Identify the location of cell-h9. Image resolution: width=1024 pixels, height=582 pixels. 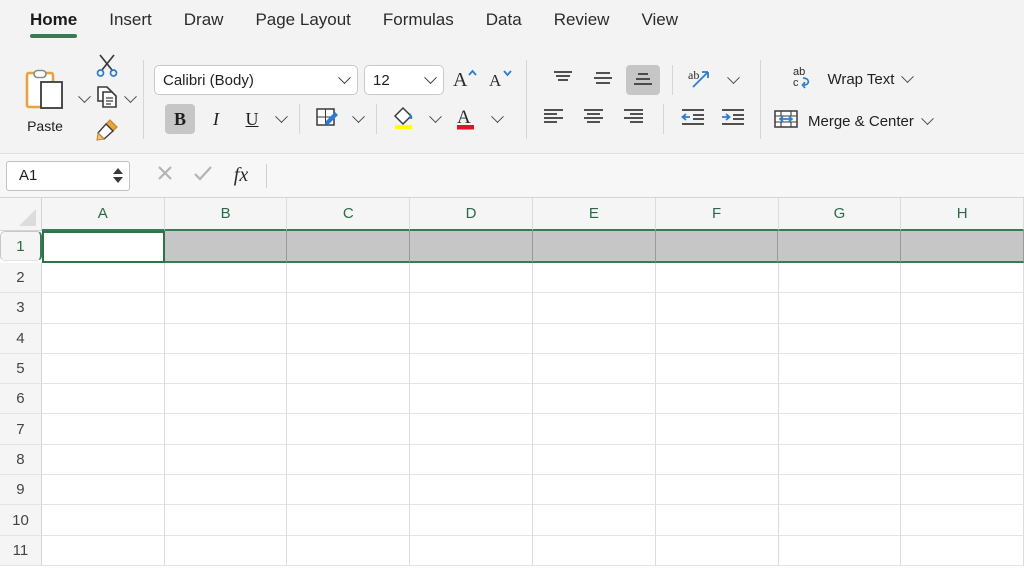
(962, 490).